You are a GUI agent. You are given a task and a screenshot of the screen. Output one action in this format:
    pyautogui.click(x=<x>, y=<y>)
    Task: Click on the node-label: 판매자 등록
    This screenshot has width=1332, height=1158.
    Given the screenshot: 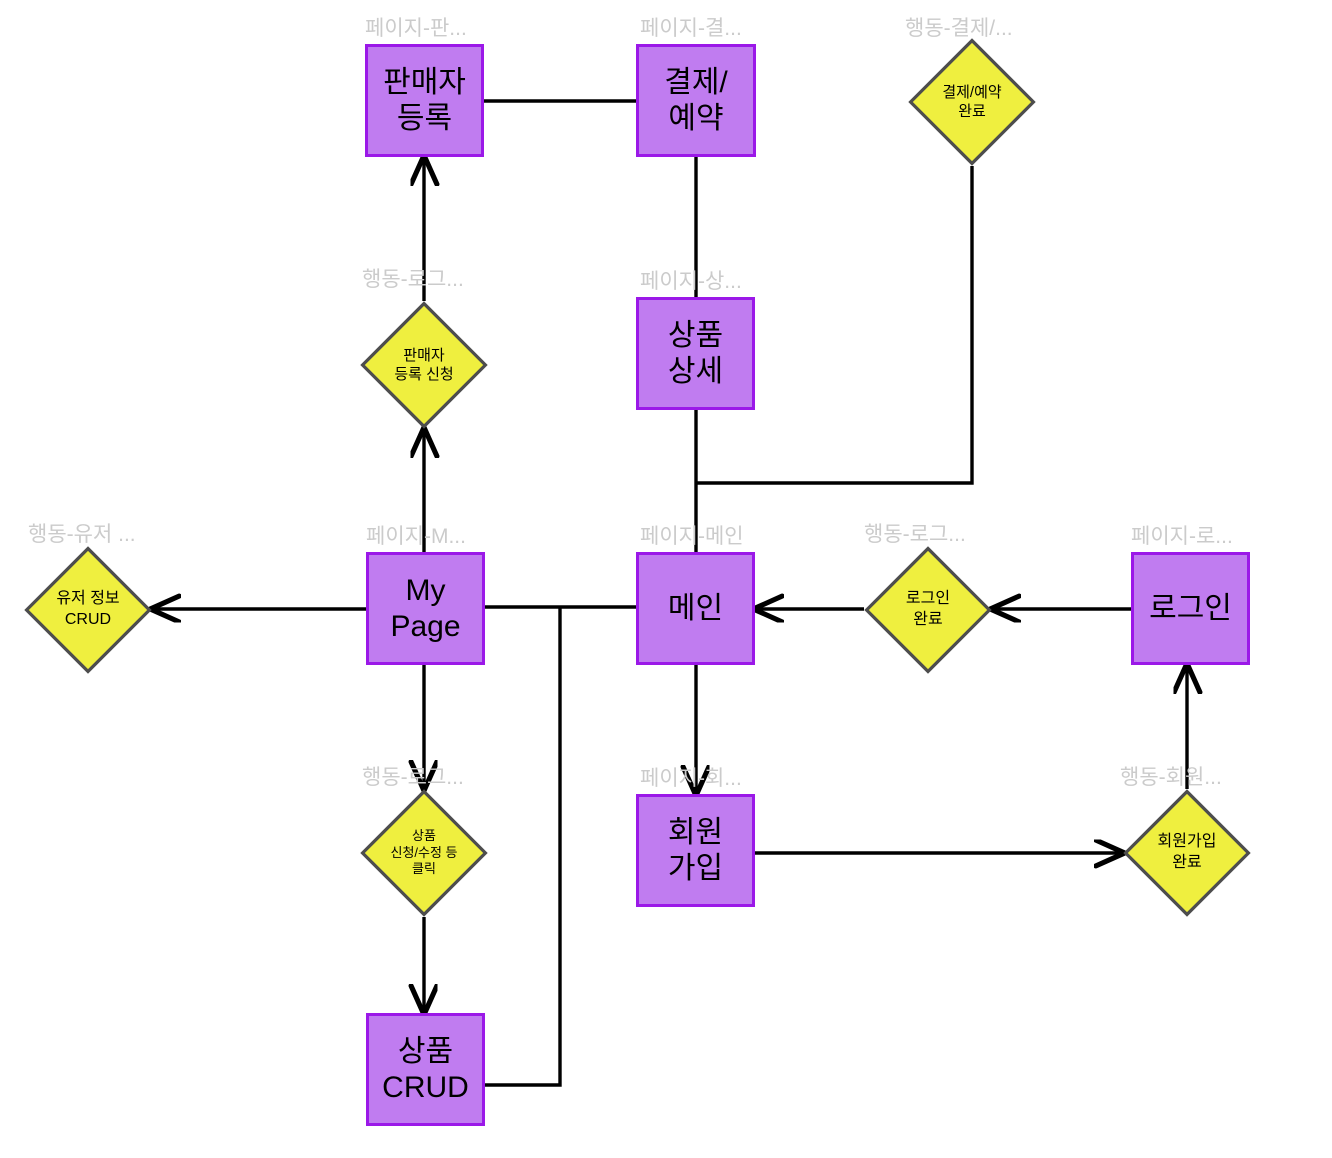 What is the action you would take?
    pyautogui.click(x=424, y=100)
    